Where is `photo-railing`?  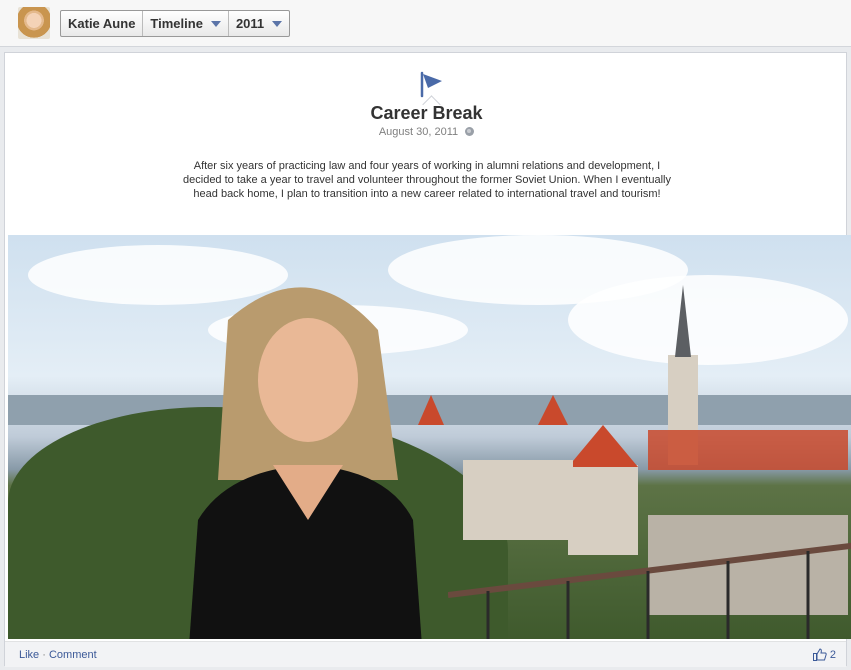
photo-railing is located at coordinates (649, 590).